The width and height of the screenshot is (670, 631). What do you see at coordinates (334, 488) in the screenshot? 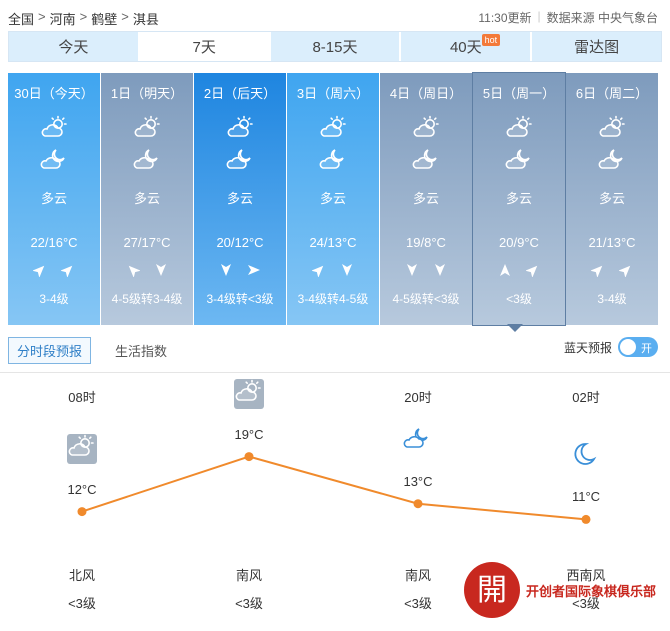
I see `temperature-line` at bounding box center [334, 488].